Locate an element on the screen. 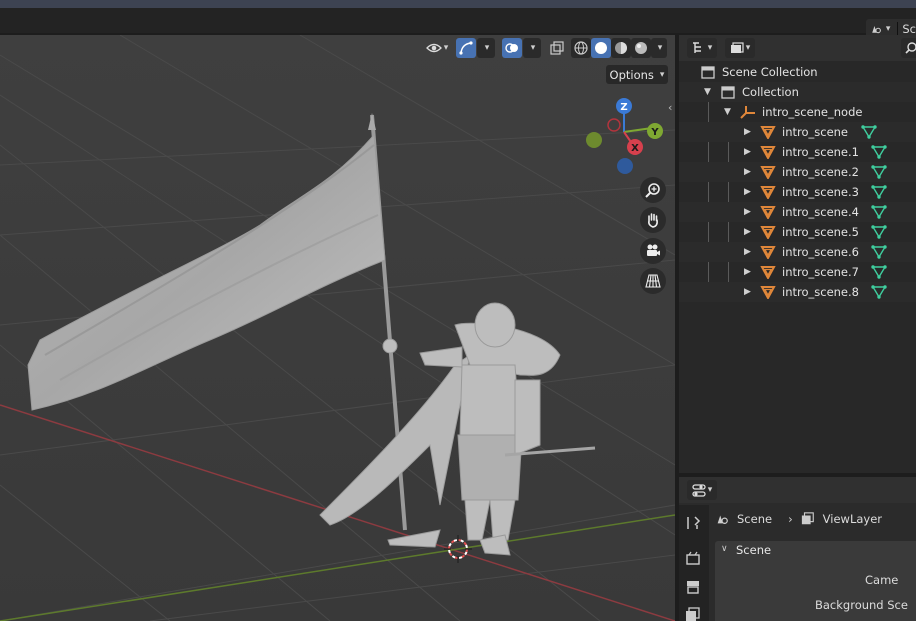 Image resolution: width=916 pixels, height=621 pixels. rendered-sphere-icon is located at coordinates (641, 48).